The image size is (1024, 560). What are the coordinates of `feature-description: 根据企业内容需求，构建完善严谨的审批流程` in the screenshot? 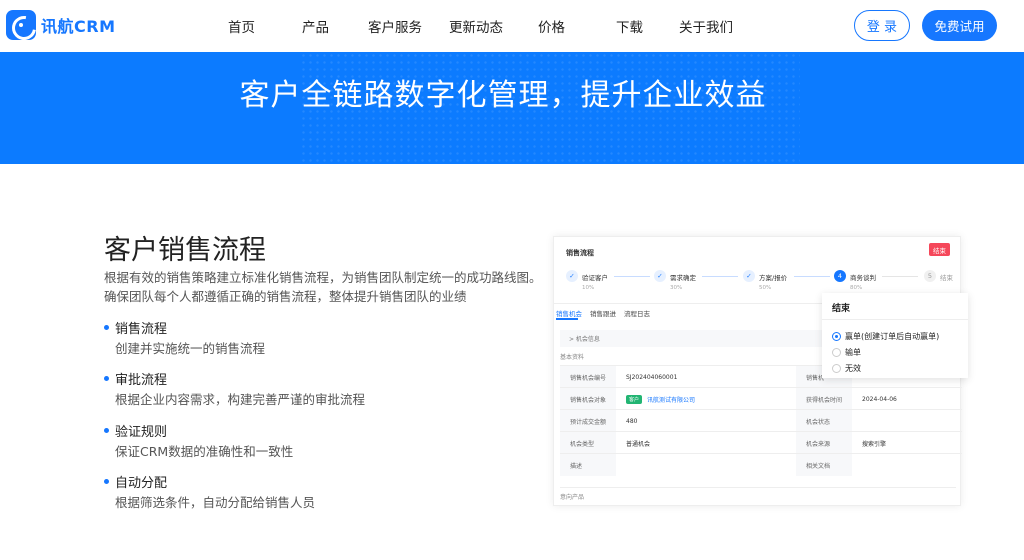 It's located at (240, 399).